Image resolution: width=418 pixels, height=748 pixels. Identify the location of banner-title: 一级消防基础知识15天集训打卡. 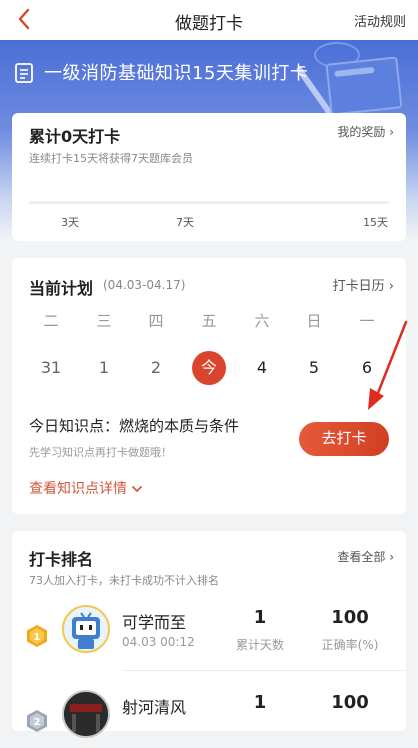
(176, 73).